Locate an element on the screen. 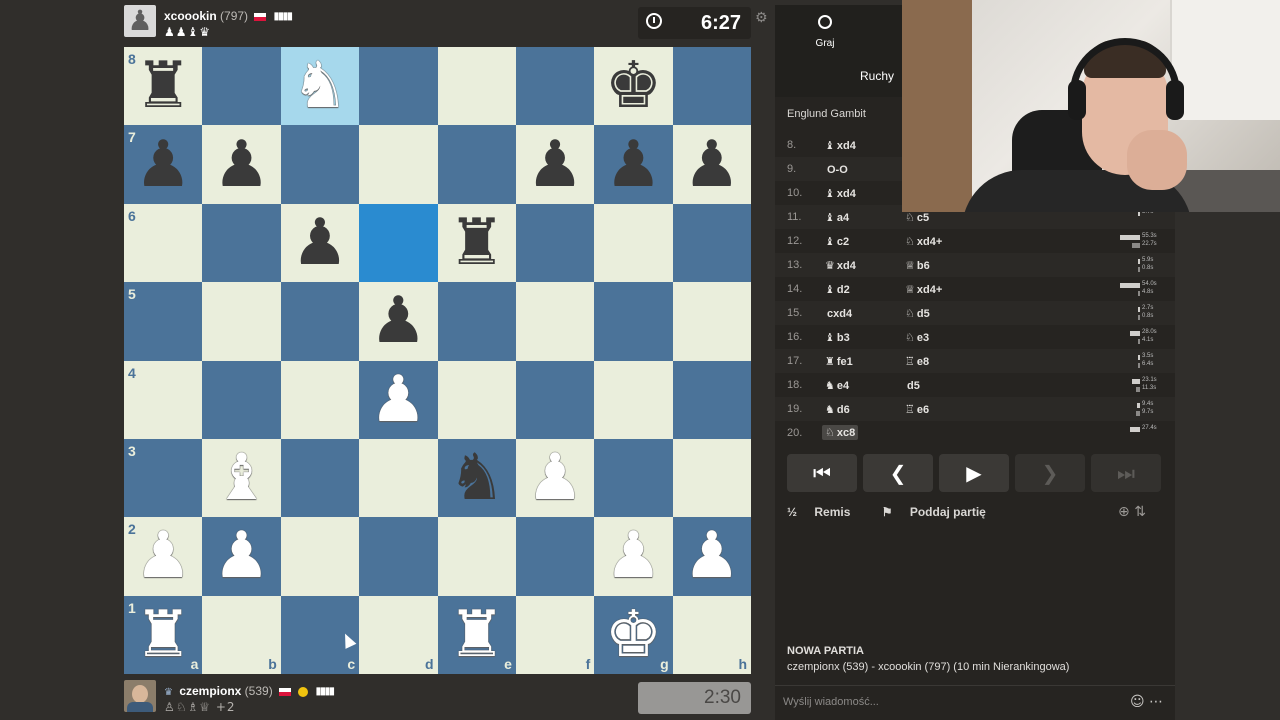 The width and height of the screenshot is (1280, 720). square-g6 is located at coordinates (633, 243).